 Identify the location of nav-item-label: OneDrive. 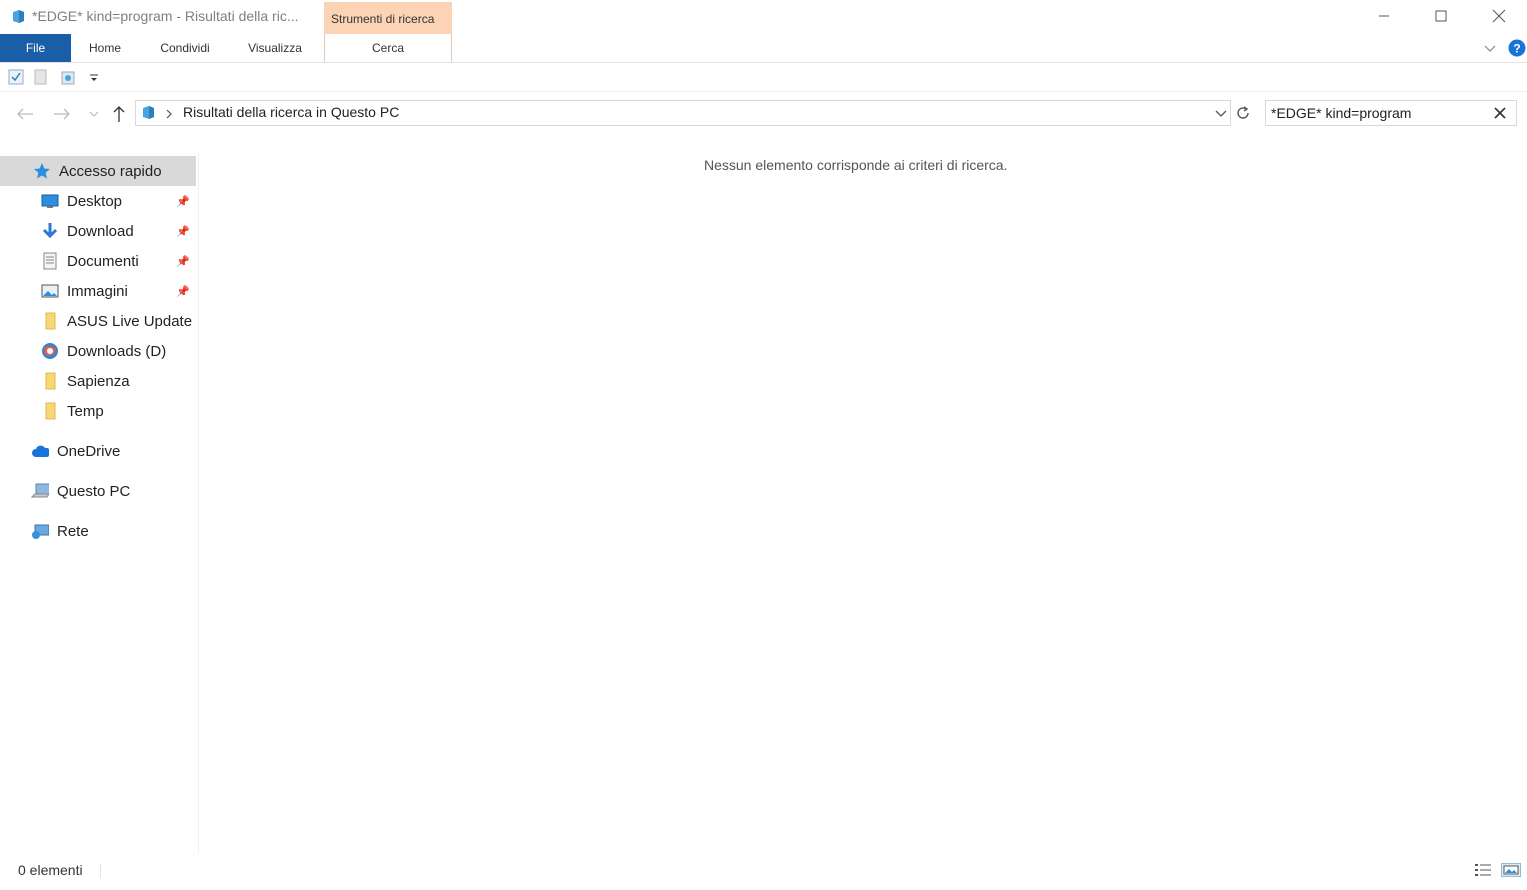
(89, 451).